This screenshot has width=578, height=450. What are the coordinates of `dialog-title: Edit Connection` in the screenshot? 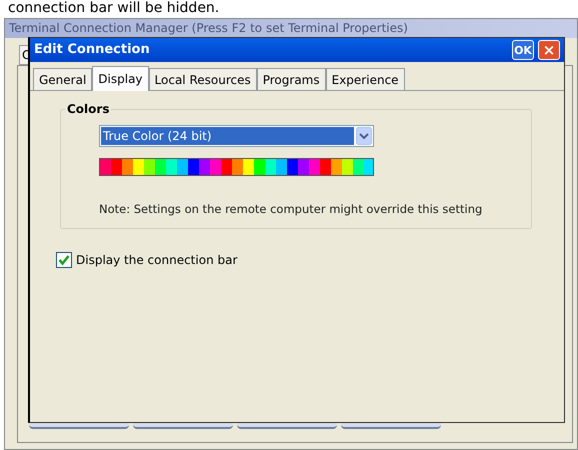 It's located at (92, 50).